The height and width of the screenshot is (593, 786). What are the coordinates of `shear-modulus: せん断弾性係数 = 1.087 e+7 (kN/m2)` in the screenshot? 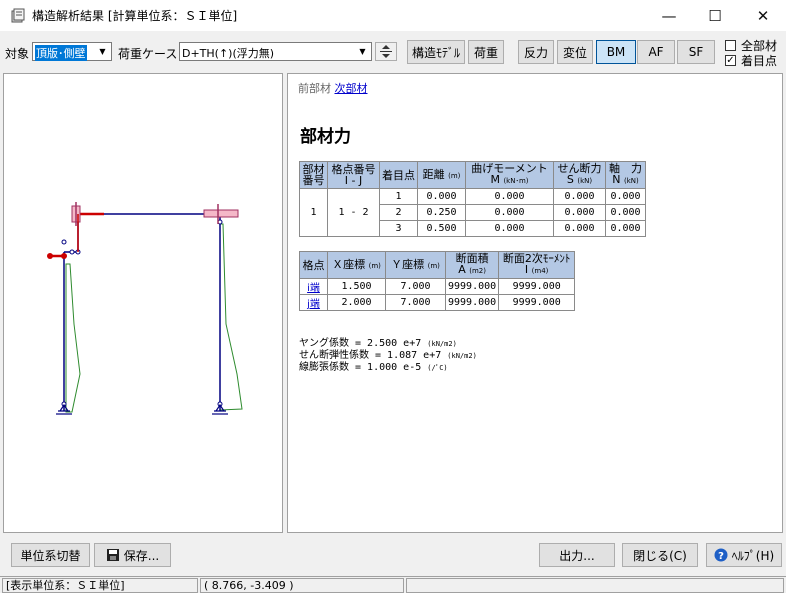 It's located at (388, 355).